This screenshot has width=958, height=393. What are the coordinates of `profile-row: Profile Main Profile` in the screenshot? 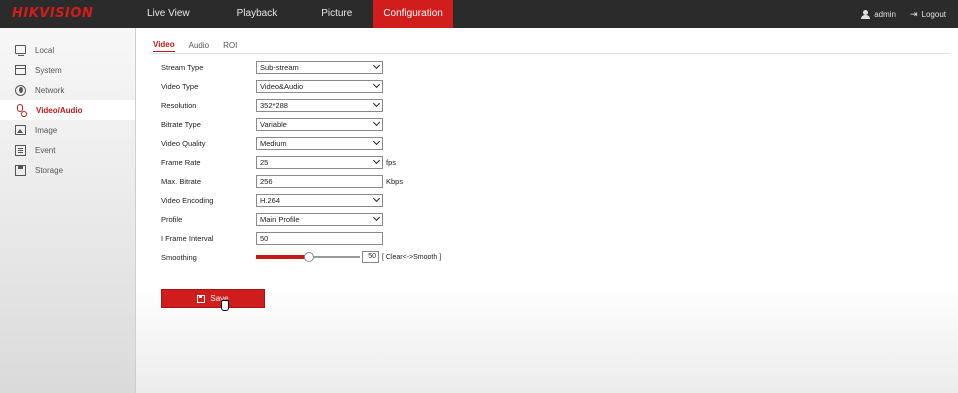 It's located at (272, 219).